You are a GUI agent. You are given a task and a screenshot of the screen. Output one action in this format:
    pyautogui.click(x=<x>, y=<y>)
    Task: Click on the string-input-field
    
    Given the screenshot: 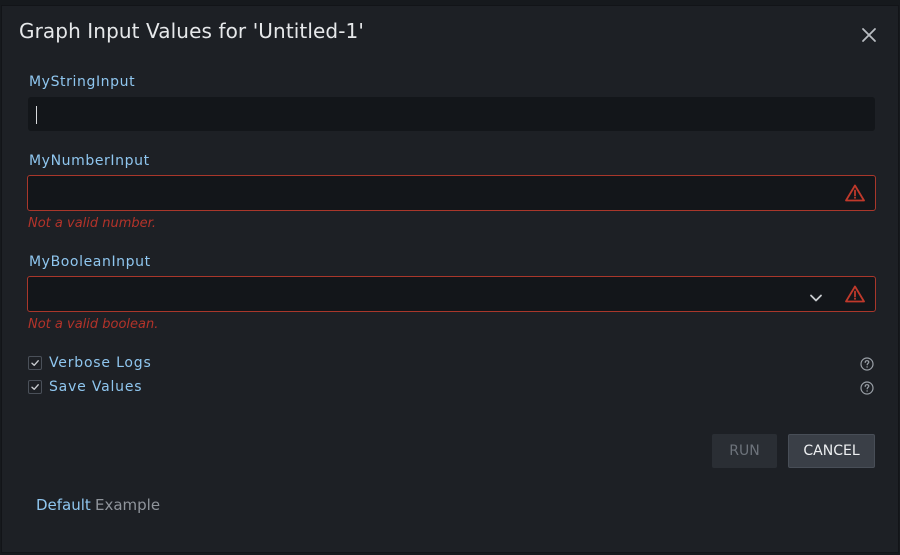 What is the action you would take?
    pyautogui.click(x=451, y=114)
    